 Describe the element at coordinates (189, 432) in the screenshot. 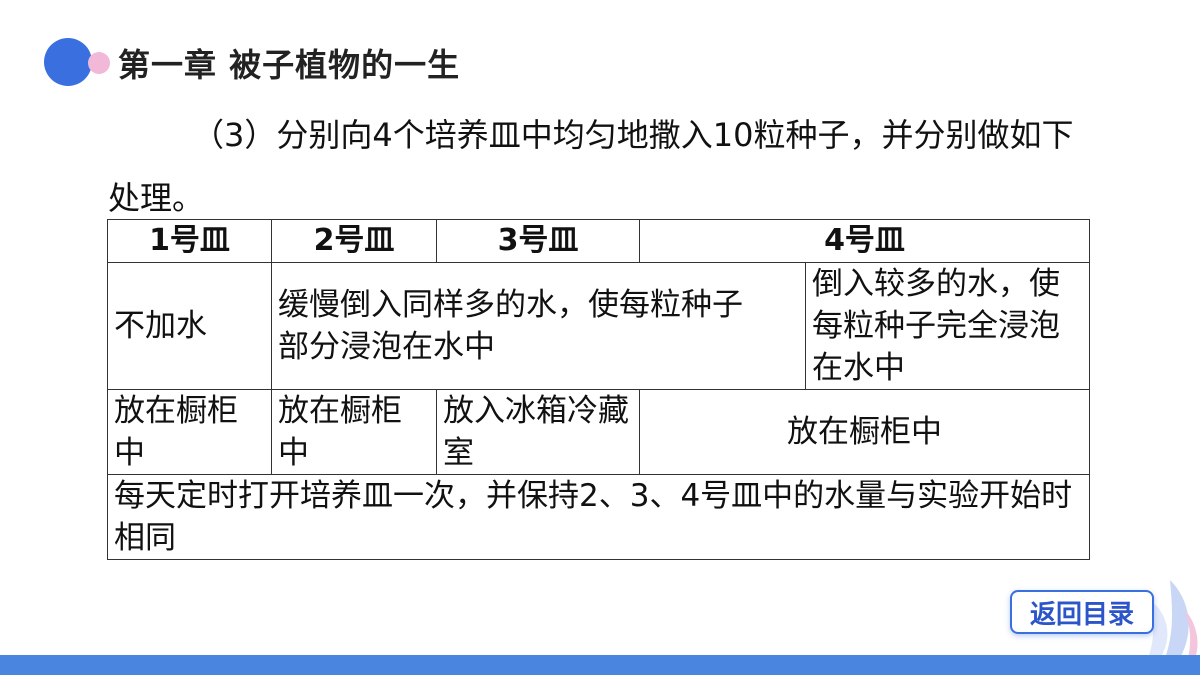

I see `cell-dish1-place: 放在橱柜中` at that location.